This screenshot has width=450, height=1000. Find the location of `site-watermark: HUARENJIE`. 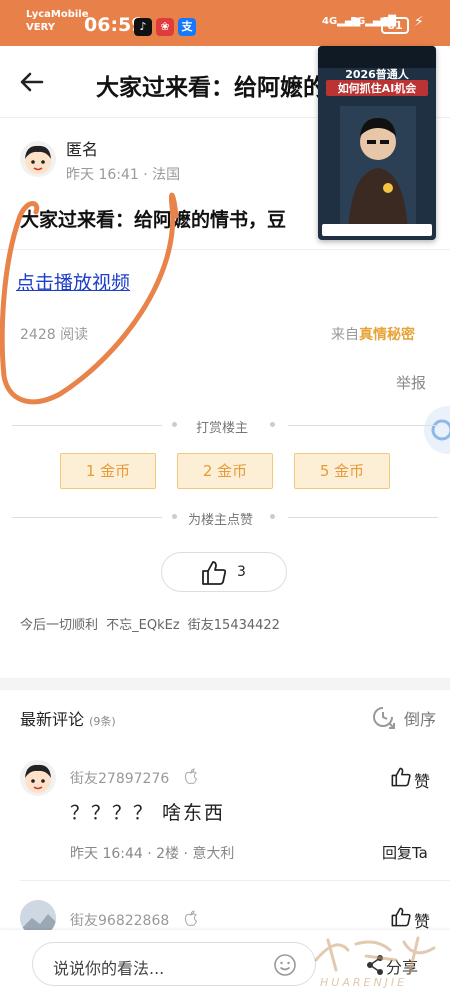

site-watermark: HUARENJIE is located at coordinates (376, 962).